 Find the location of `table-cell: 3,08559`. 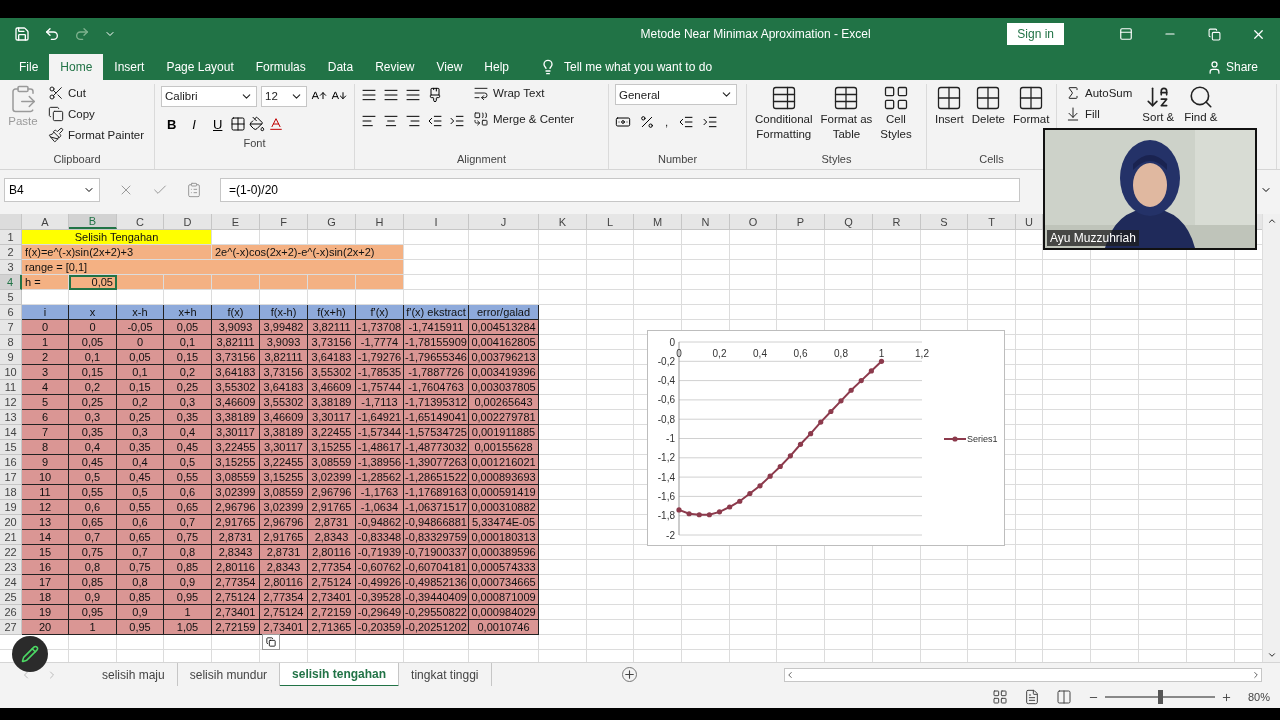

table-cell: 3,08559 is located at coordinates (236, 477).